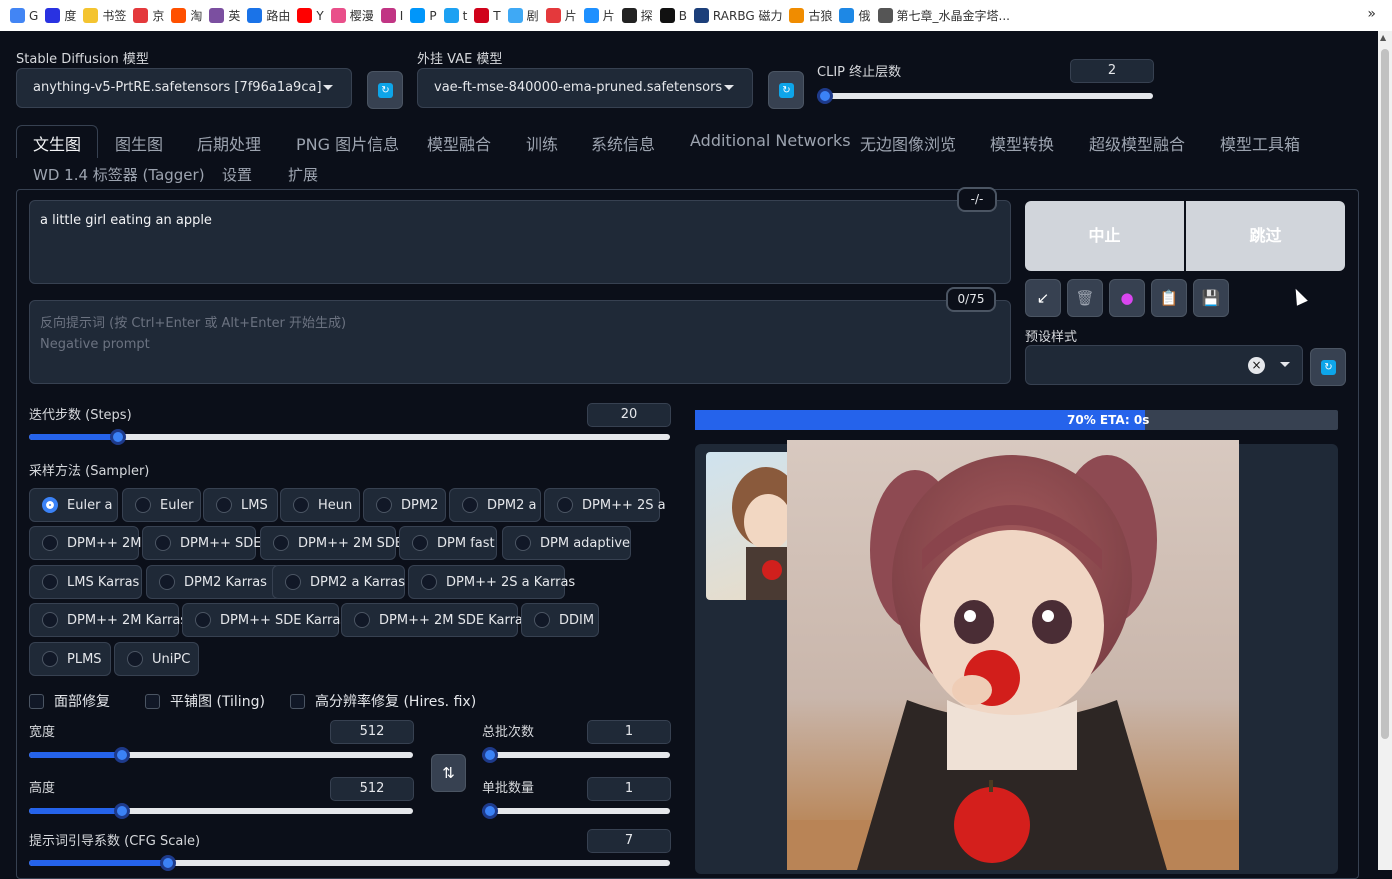  Describe the element at coordinates (310, 15) in the screenshot. I see `bookmark-item: Y` at that location.